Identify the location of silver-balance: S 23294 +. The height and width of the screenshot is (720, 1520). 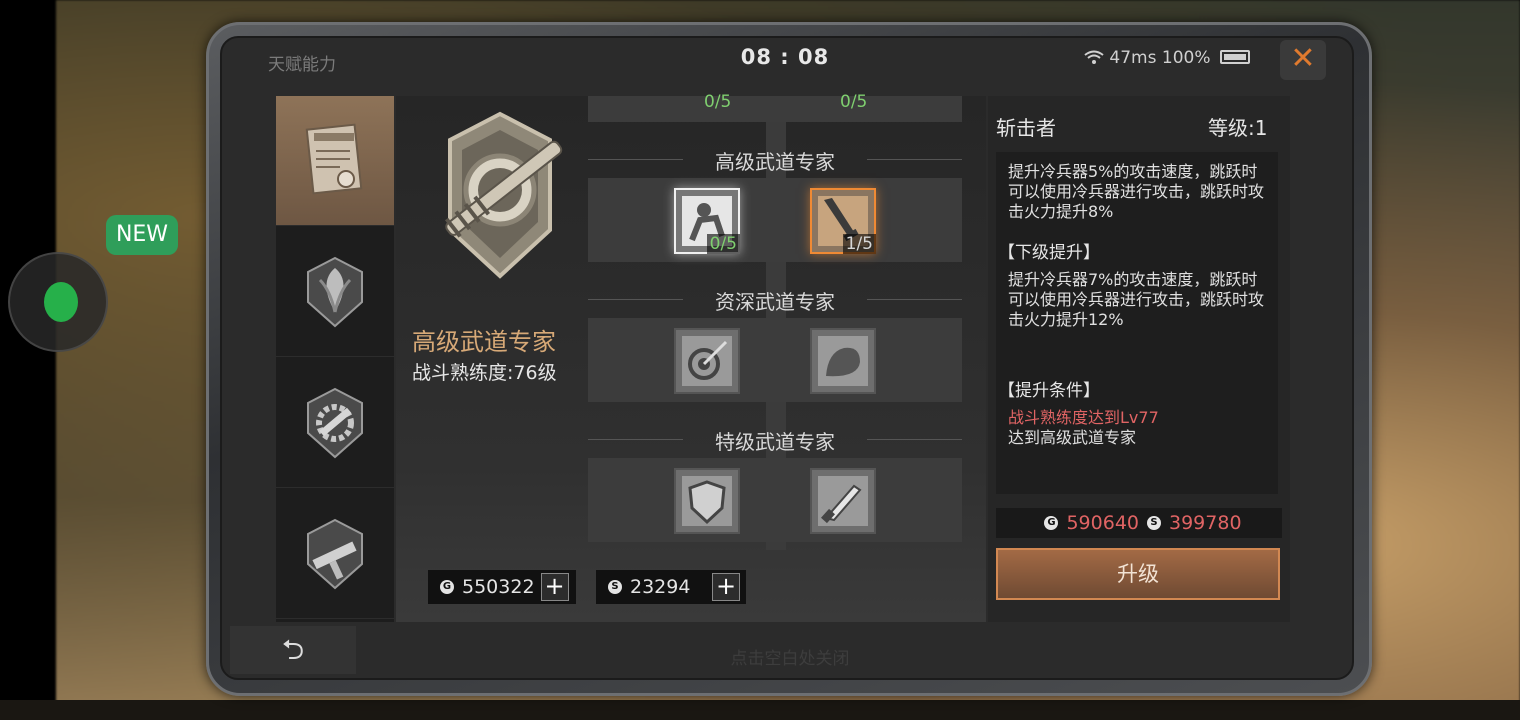
(671, 587).